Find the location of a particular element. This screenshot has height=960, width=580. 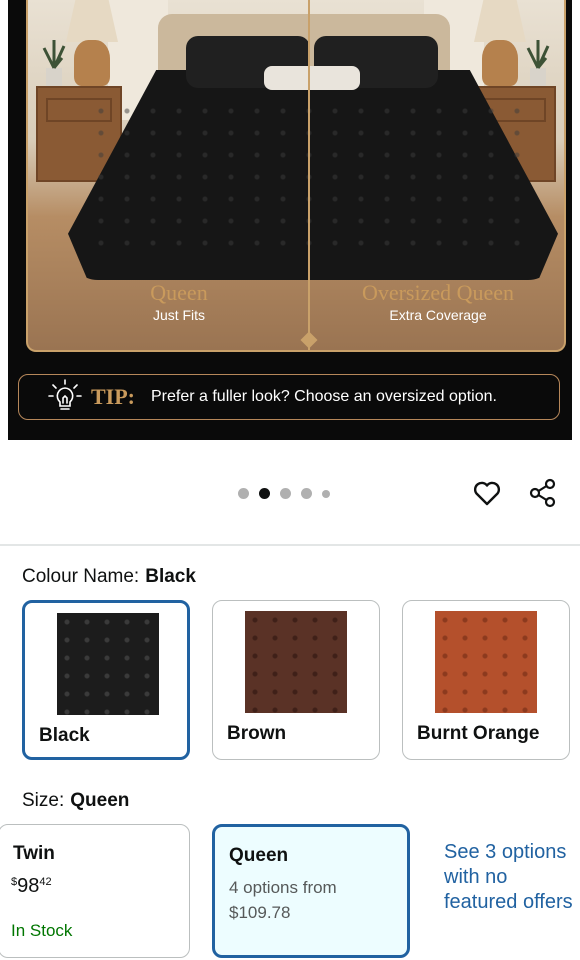

see-options-link: See 3 options with no featured offers is located at coordinates (512, 877).